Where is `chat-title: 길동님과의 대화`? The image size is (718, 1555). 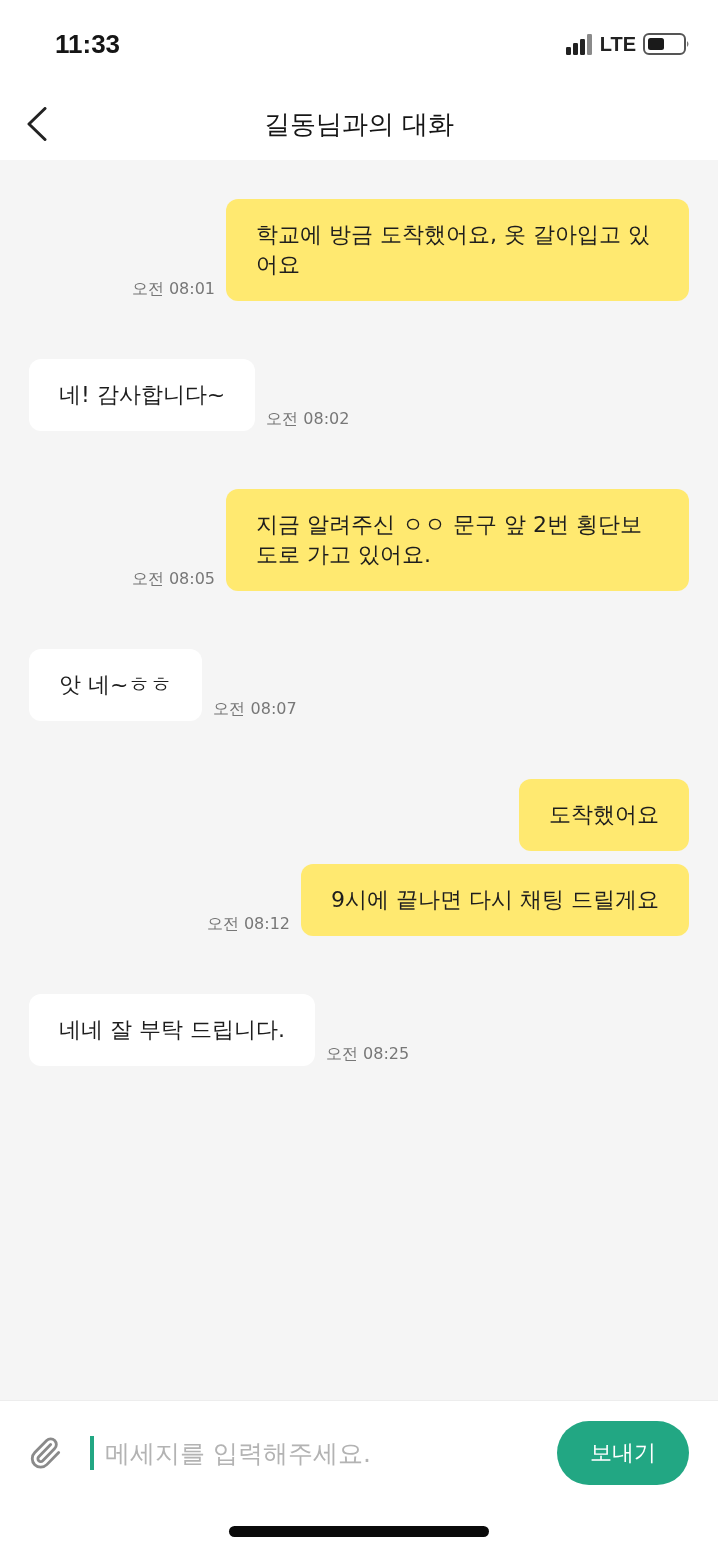 chat-title: 길동님과의 대화 is located at coordinates (359, 124).